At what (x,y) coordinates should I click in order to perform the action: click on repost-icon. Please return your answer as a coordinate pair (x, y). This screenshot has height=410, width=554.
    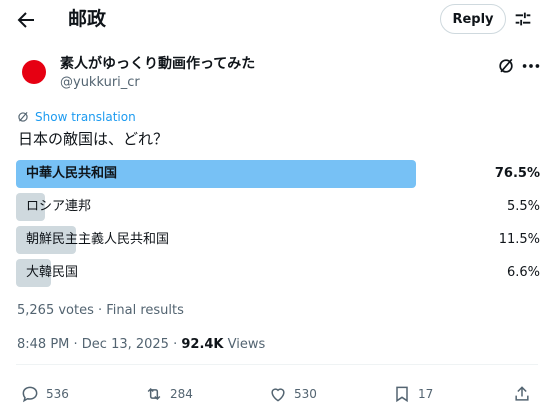
    Looking at the image, I should click on (154, 394).